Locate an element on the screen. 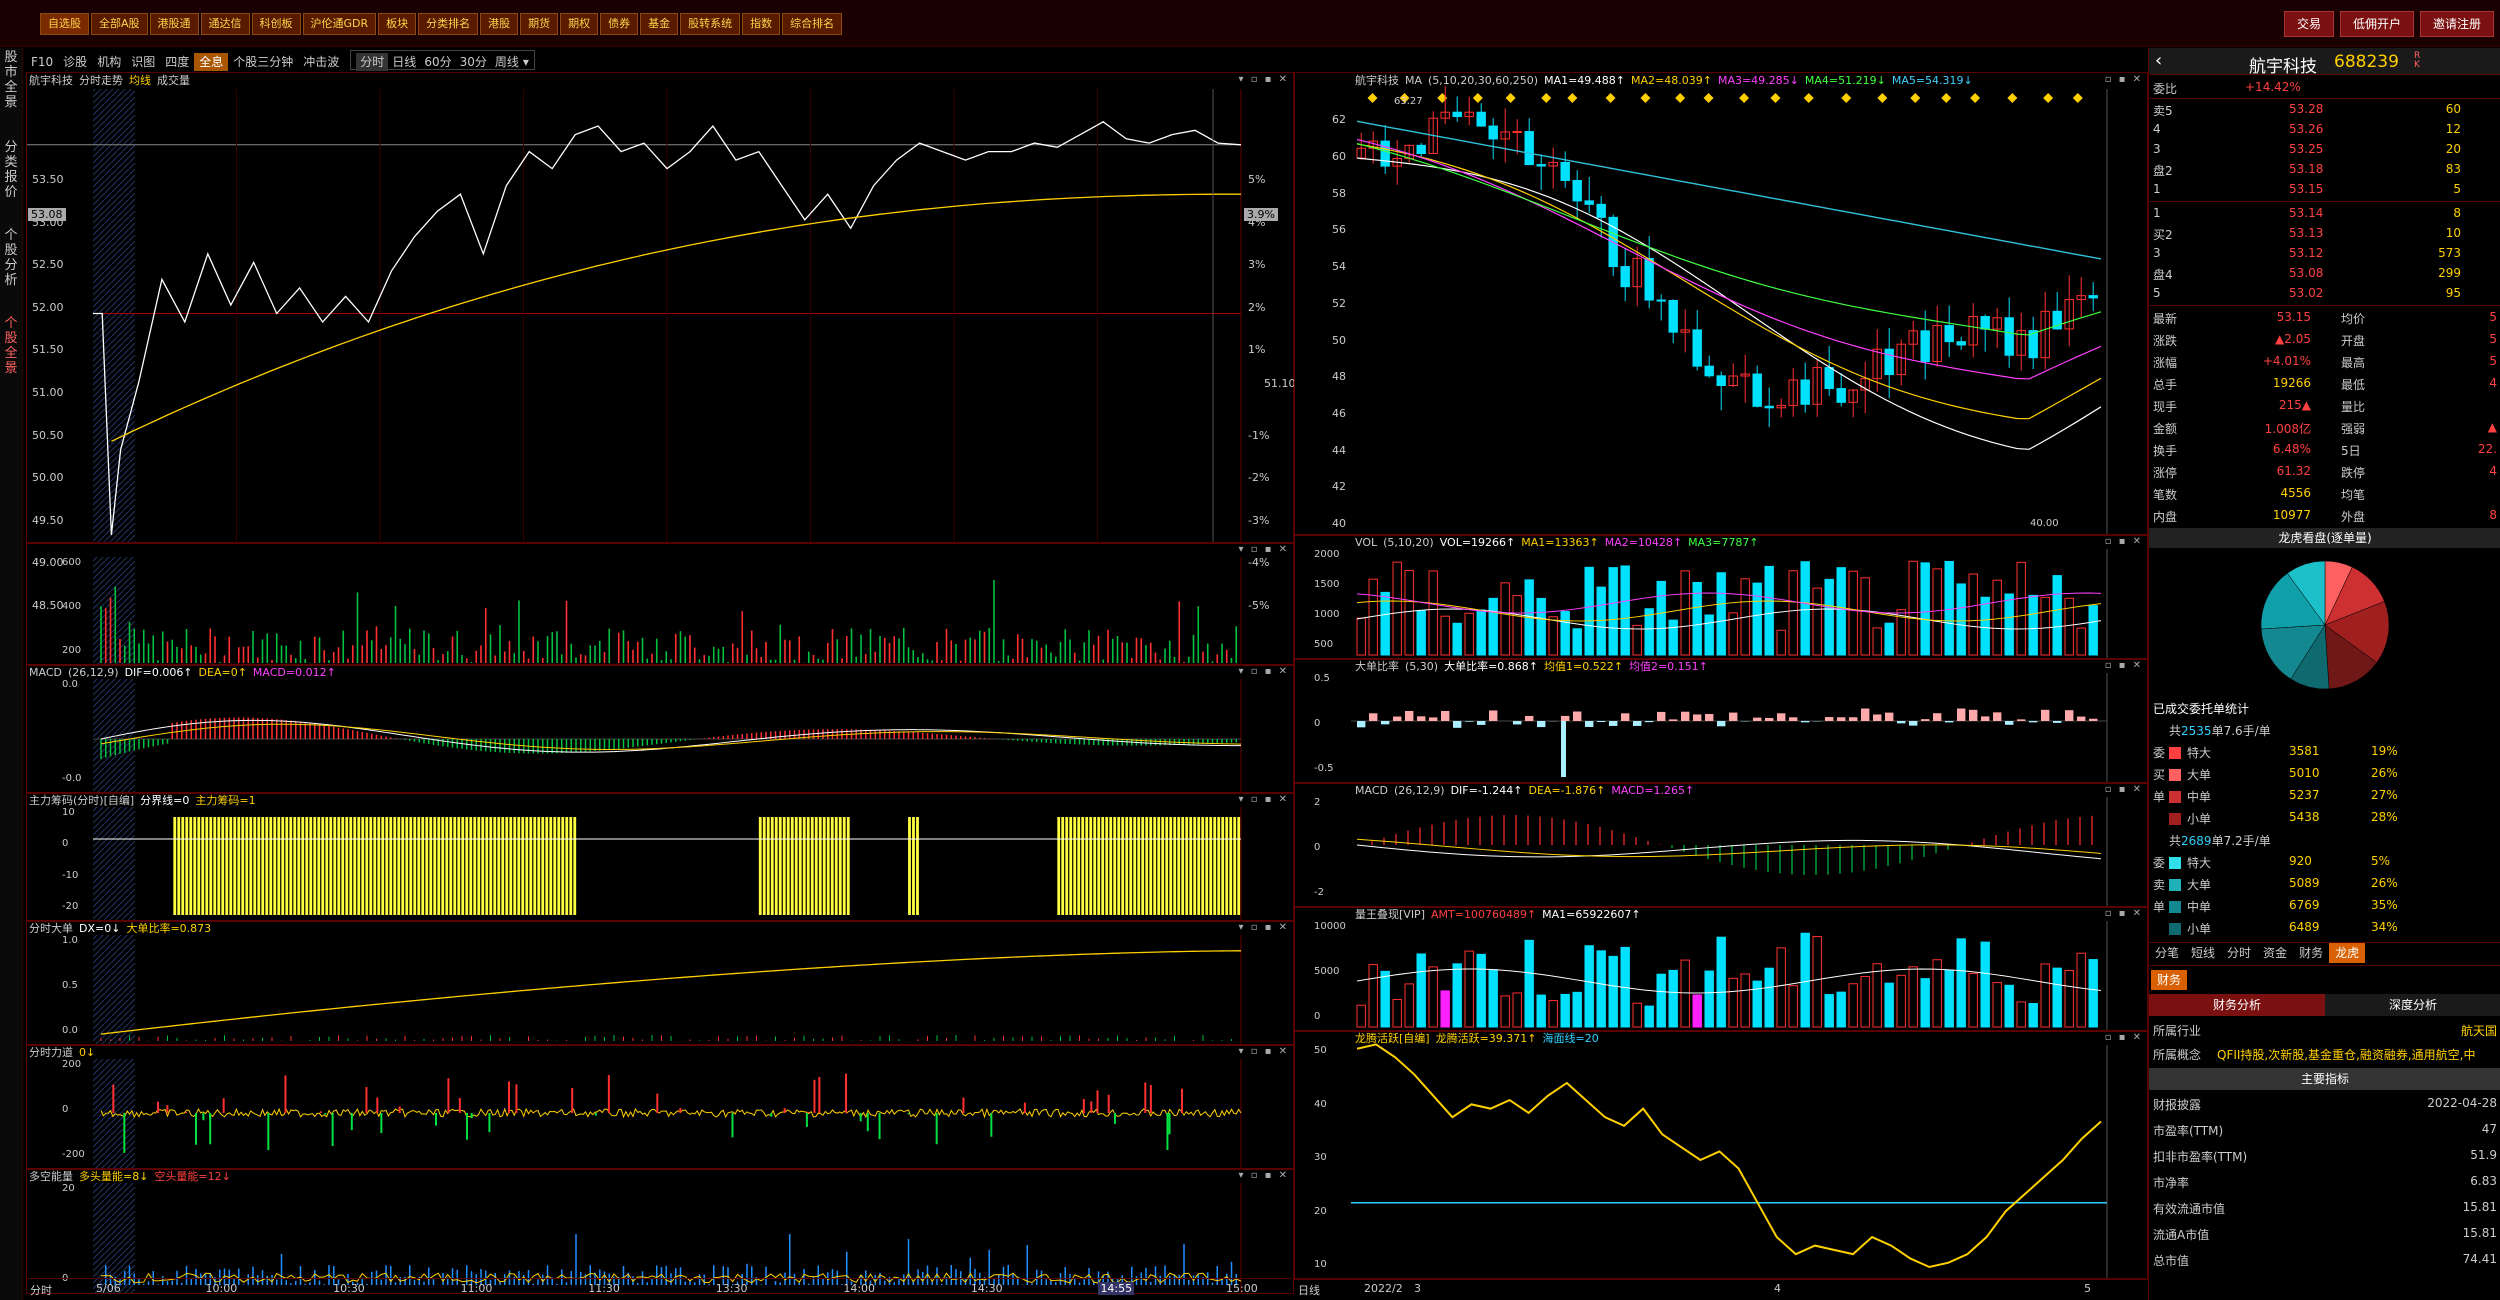 The width and height of the screenshot is (2500, 1300). deal-num: 6489 is located at coordinates (2304, 927).